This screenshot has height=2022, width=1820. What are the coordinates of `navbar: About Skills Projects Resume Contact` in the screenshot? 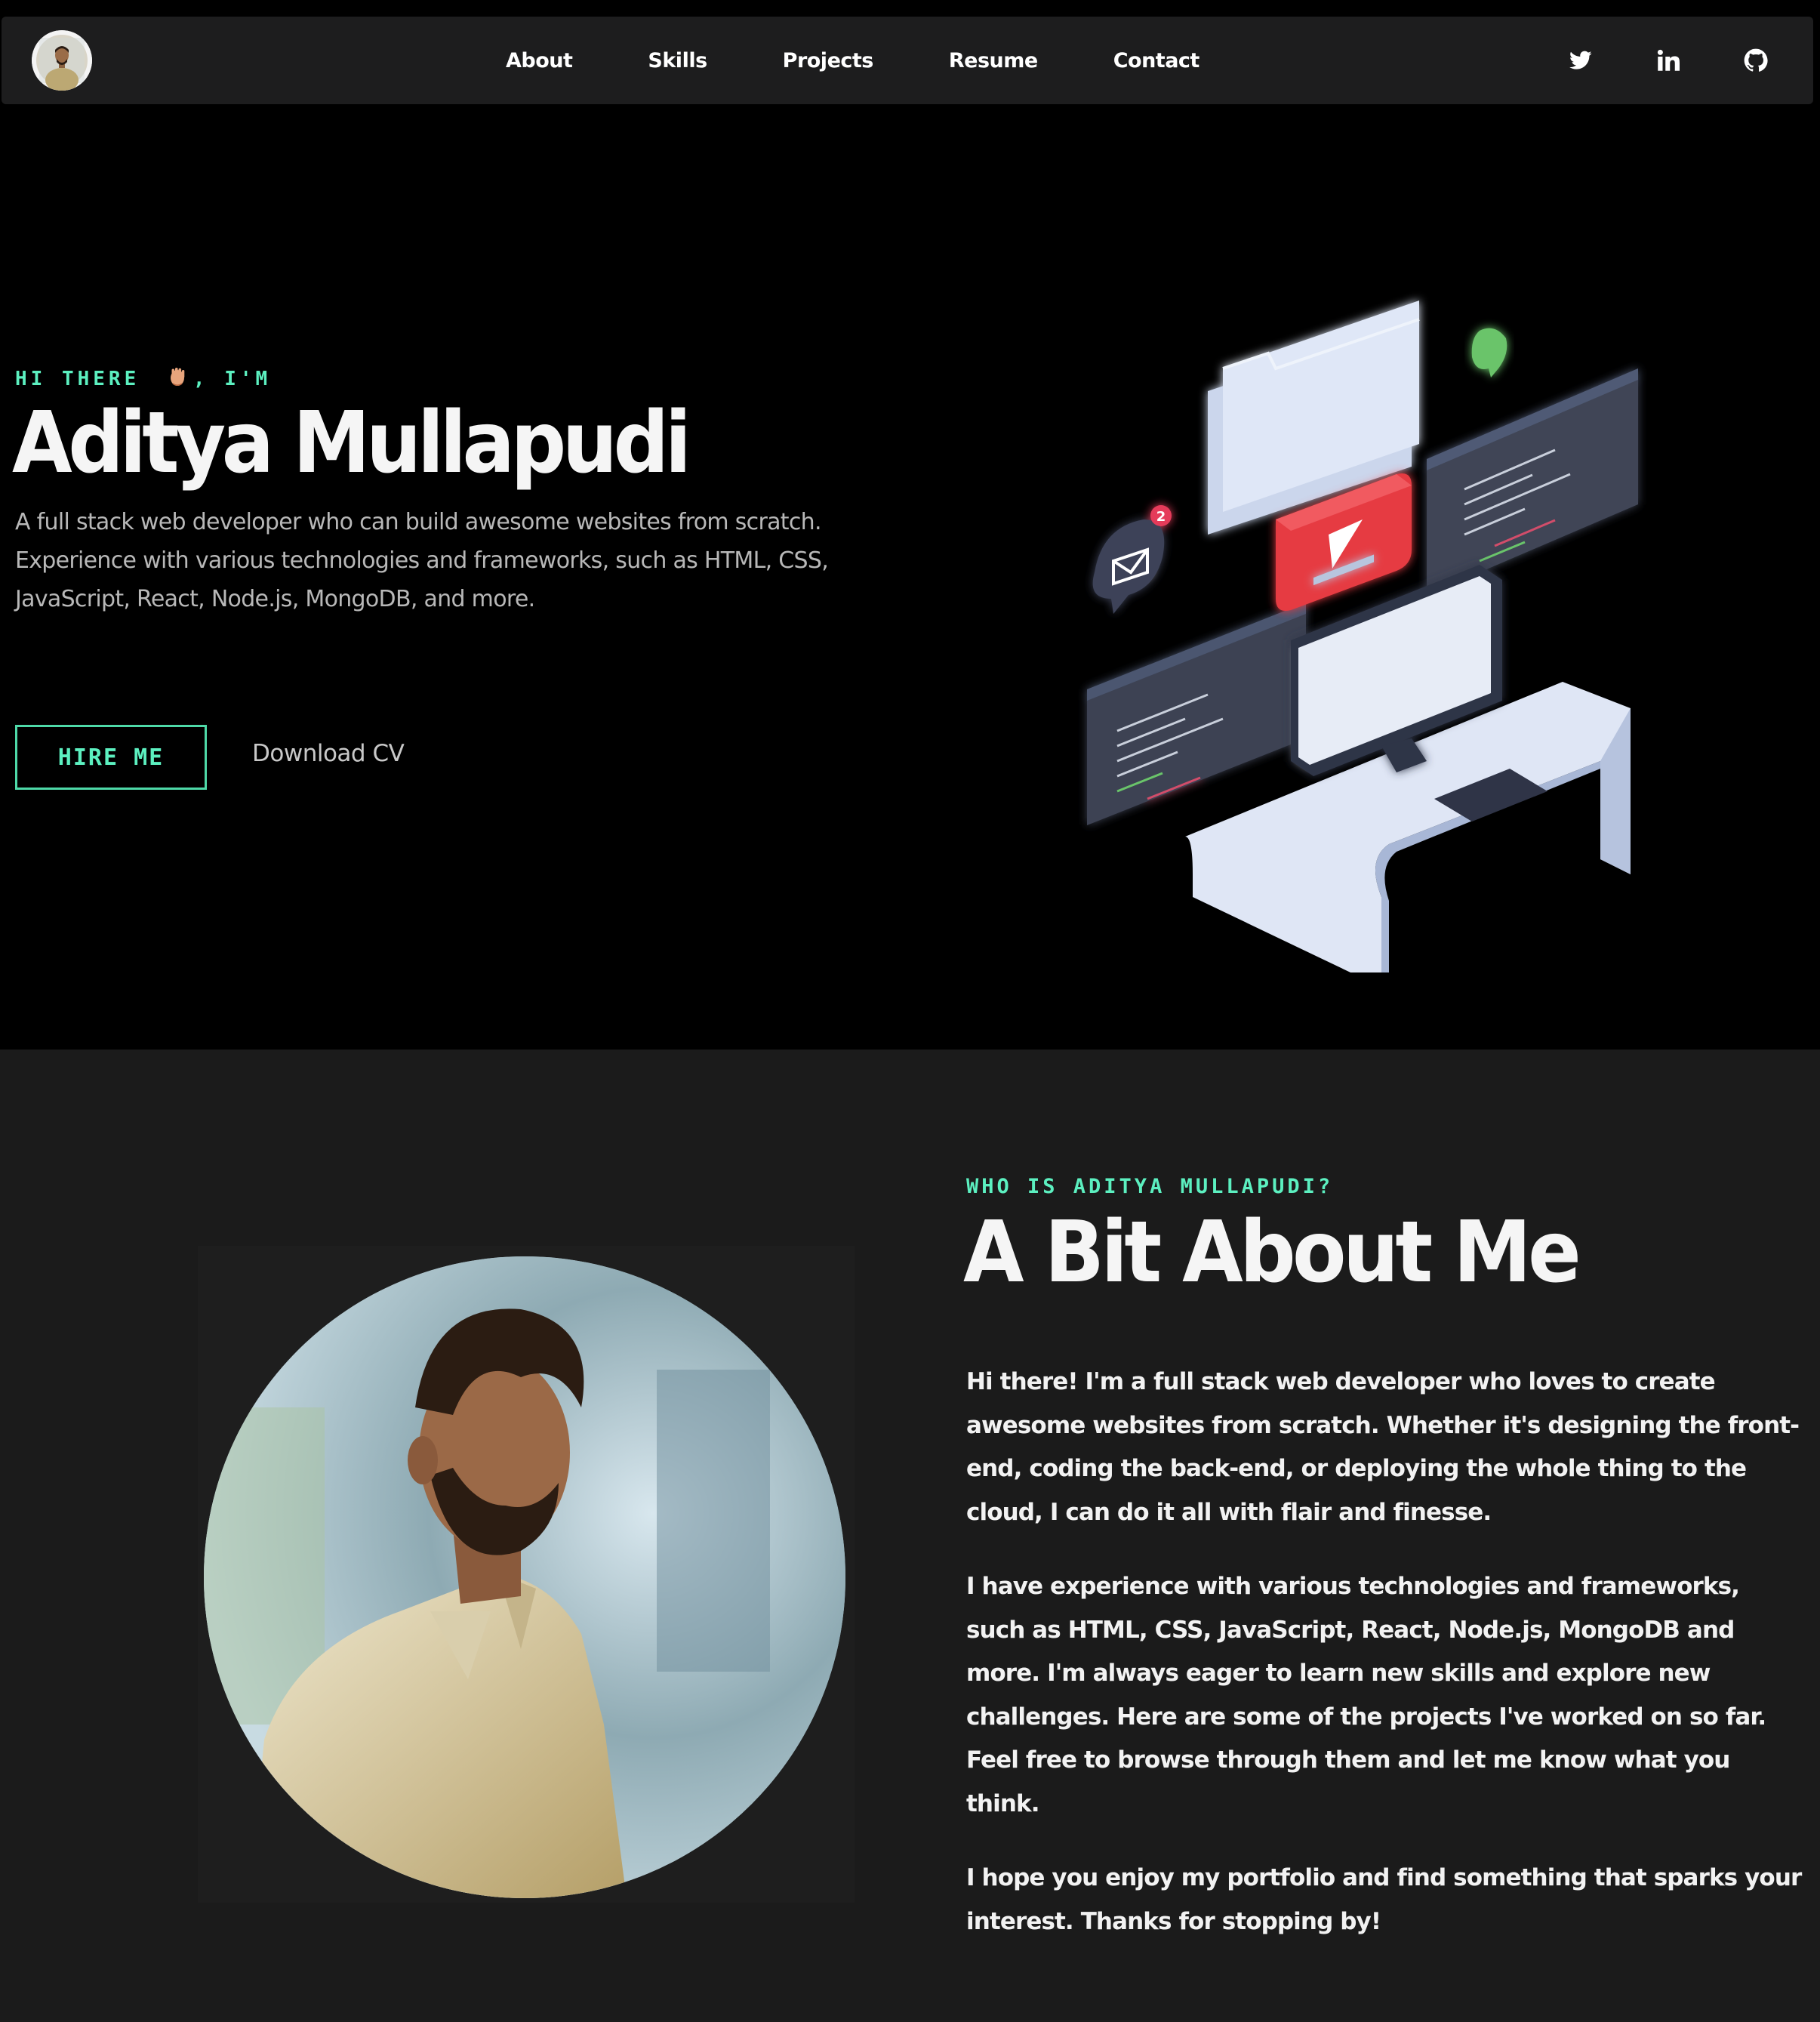 It's located at (907, 60).